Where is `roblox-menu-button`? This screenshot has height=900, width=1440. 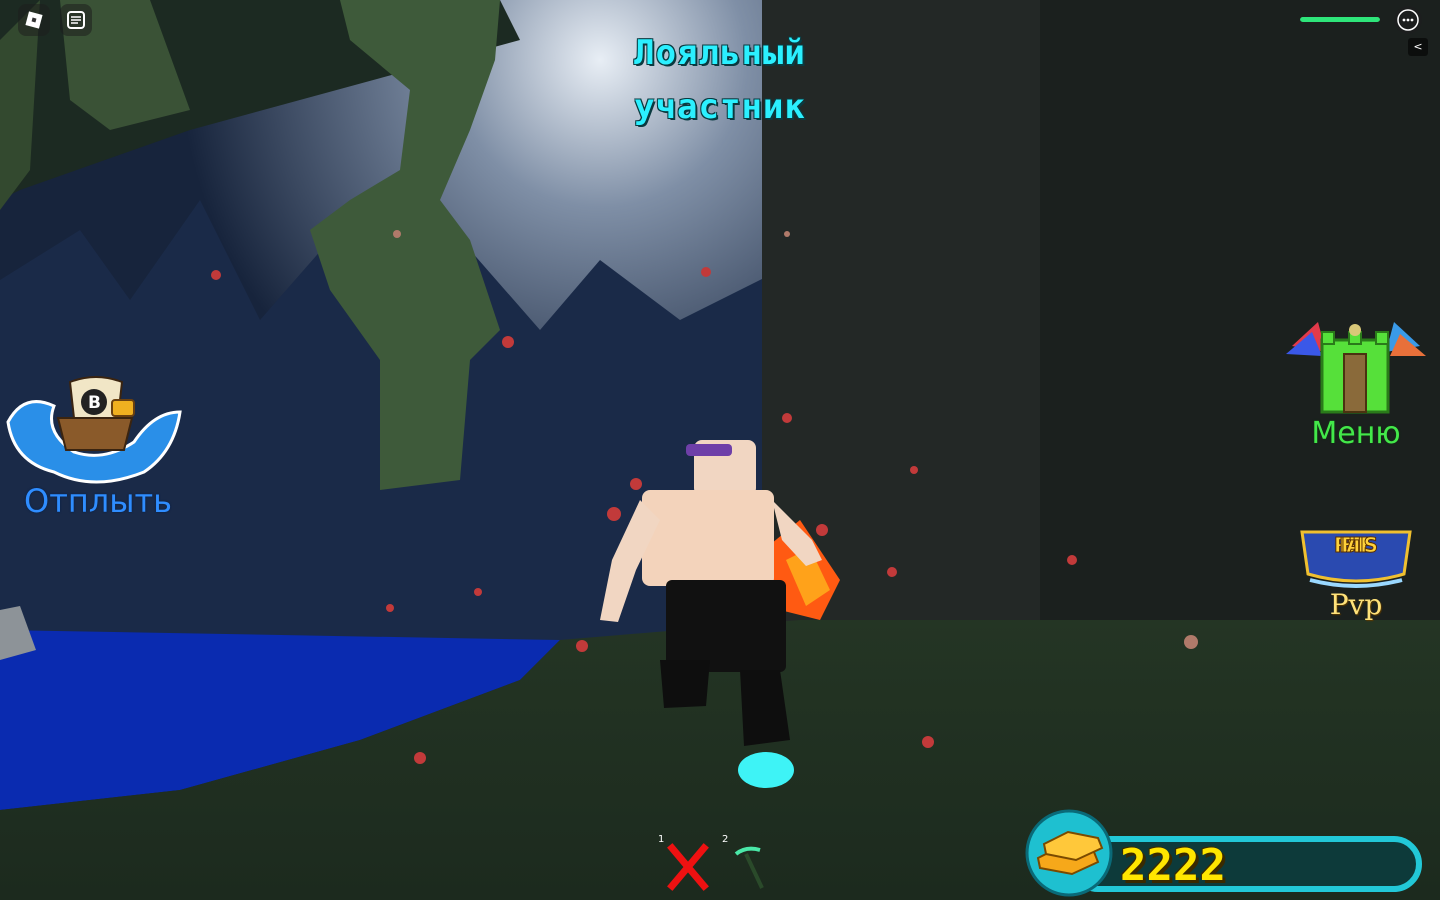
roblox-menu-button is located at coordinates (34, 20).